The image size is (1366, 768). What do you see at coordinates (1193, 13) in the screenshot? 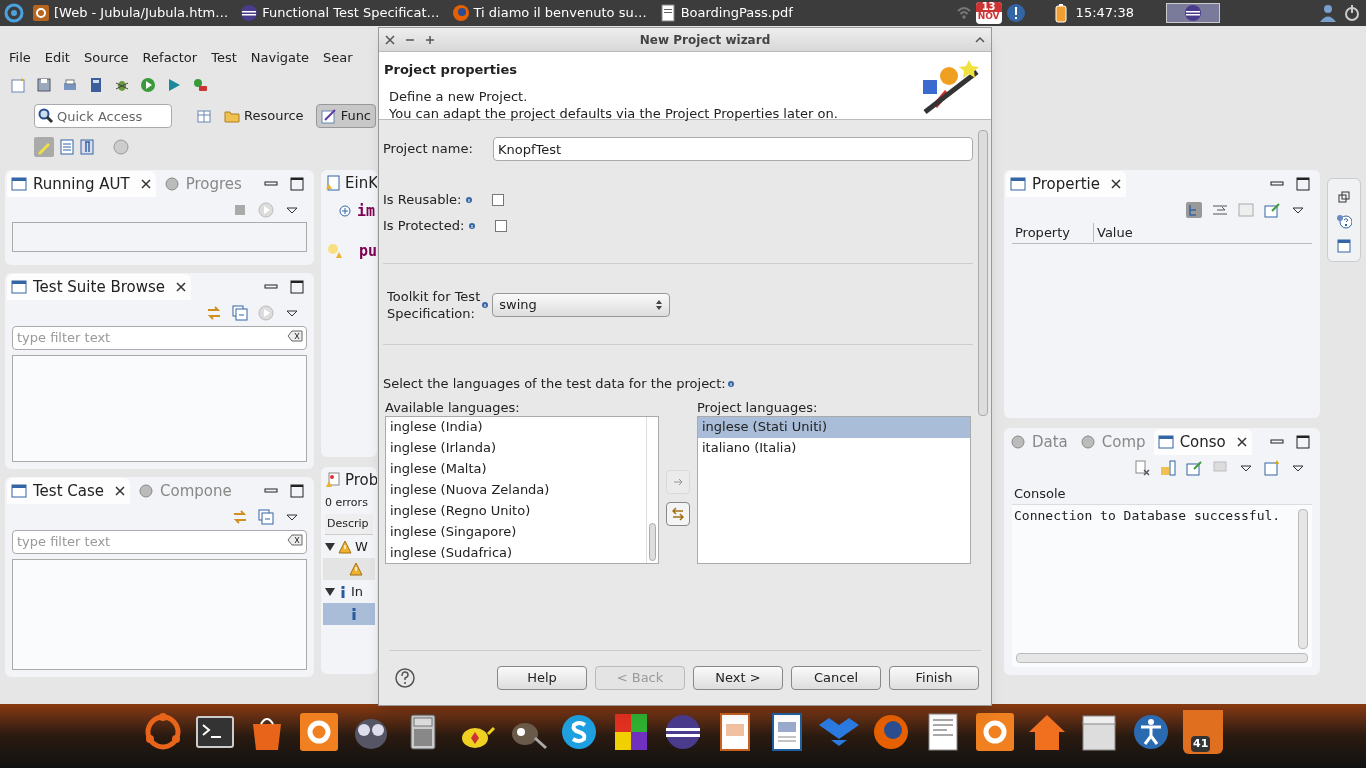
I see `workspace-switcher` at bounding box center [1193, 13].